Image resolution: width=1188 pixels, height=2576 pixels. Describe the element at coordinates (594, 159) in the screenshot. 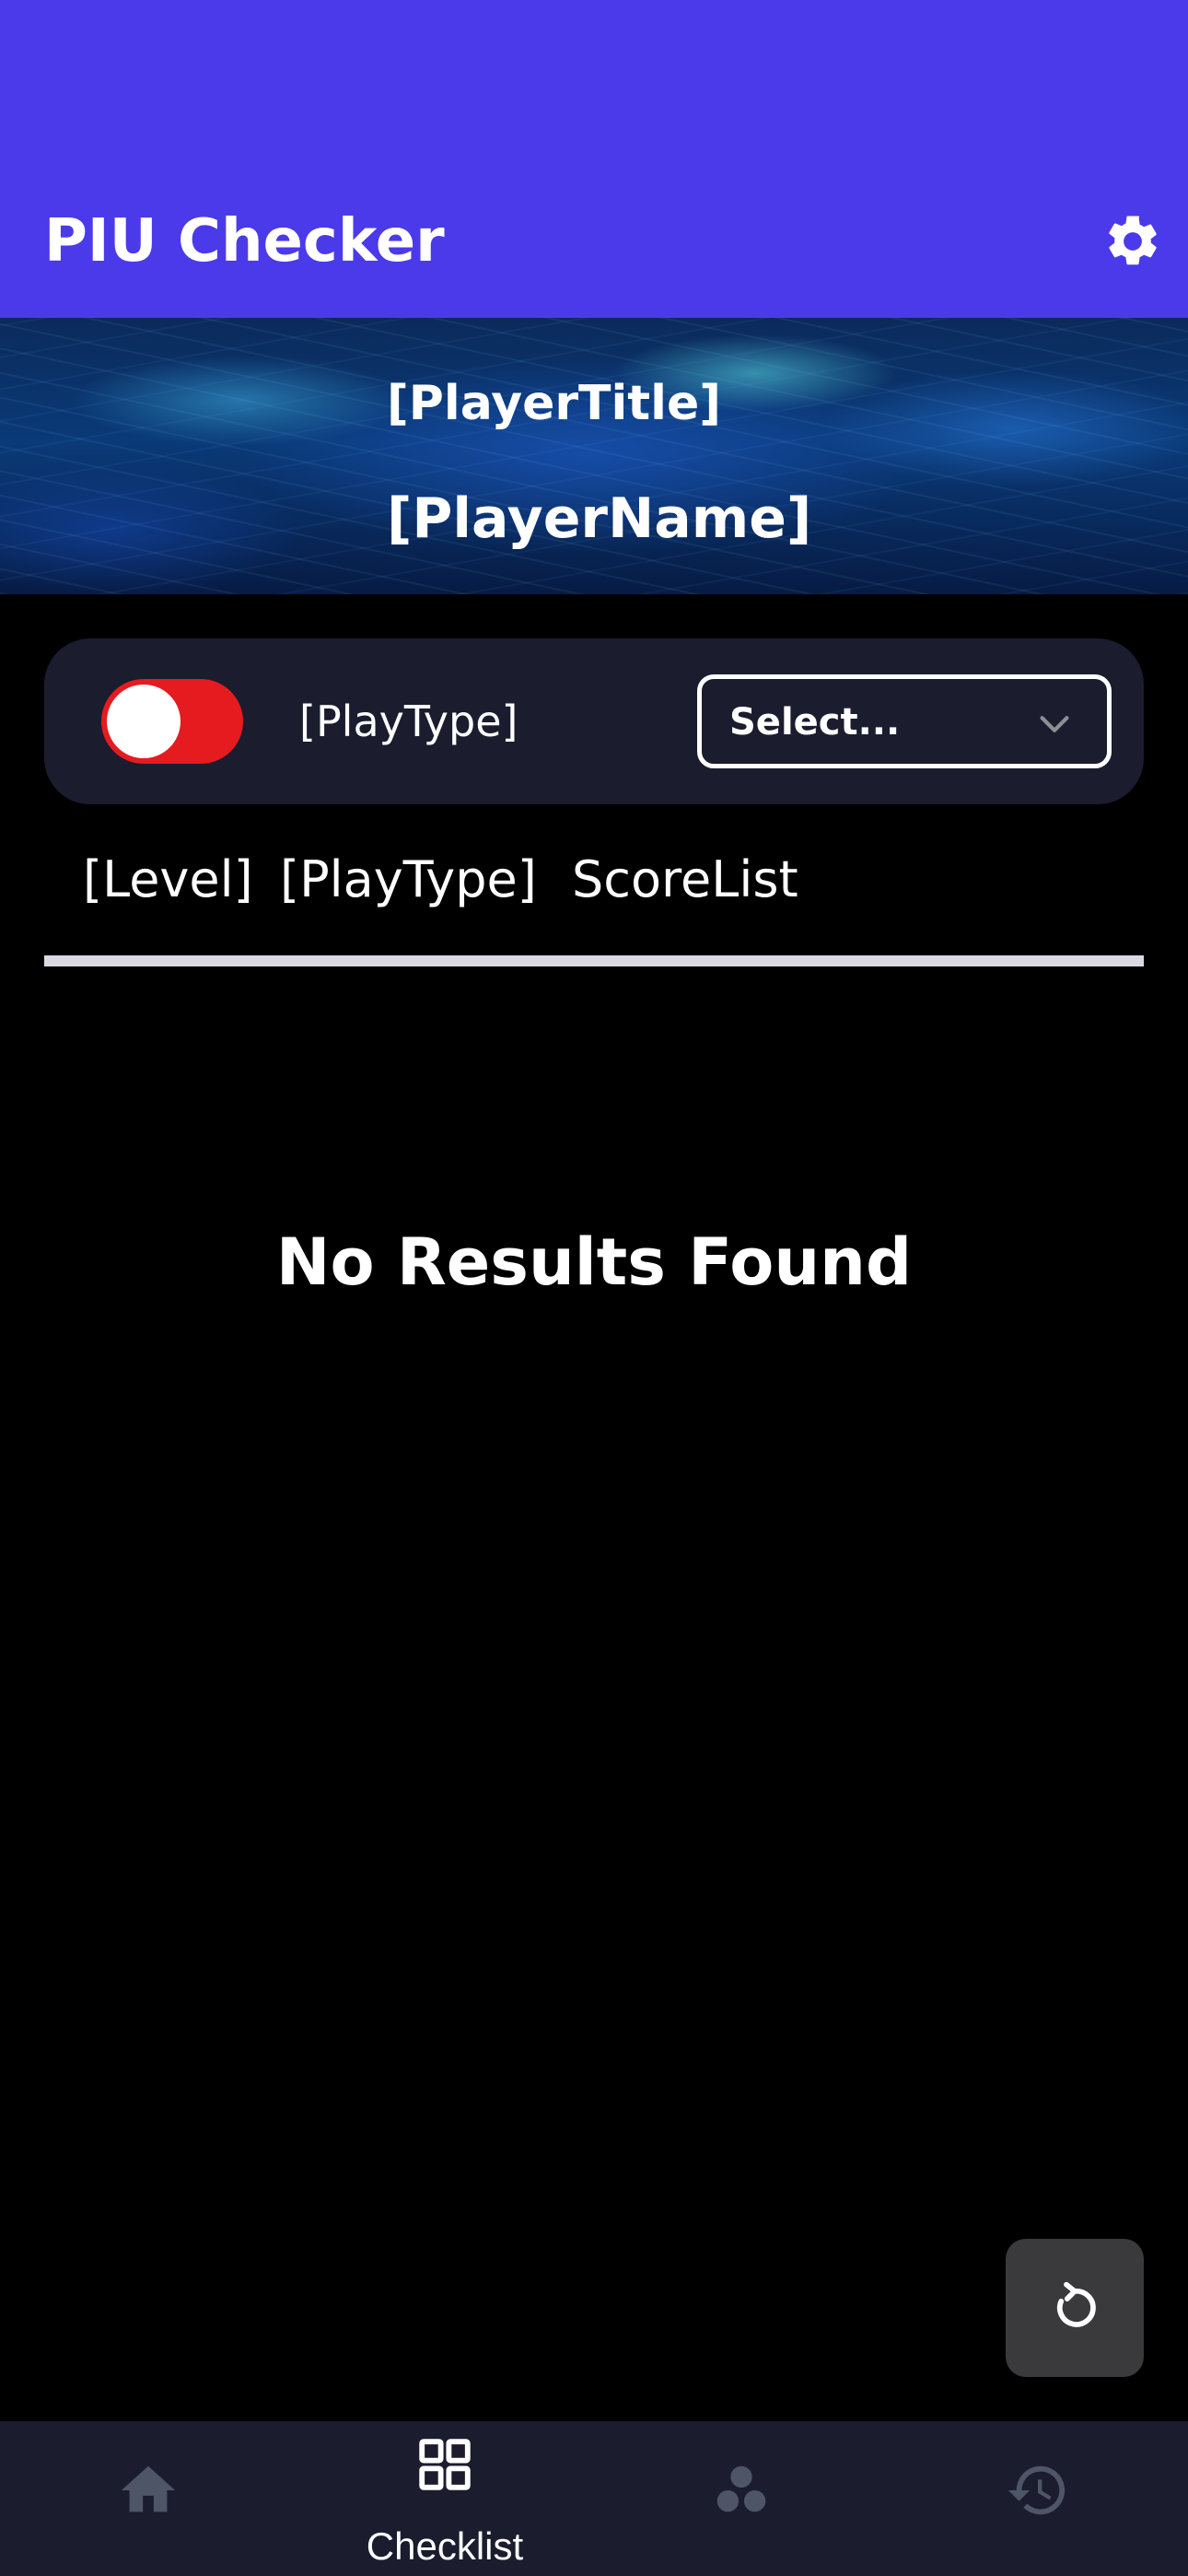

I see `app-header: PIU Checker` at that location.